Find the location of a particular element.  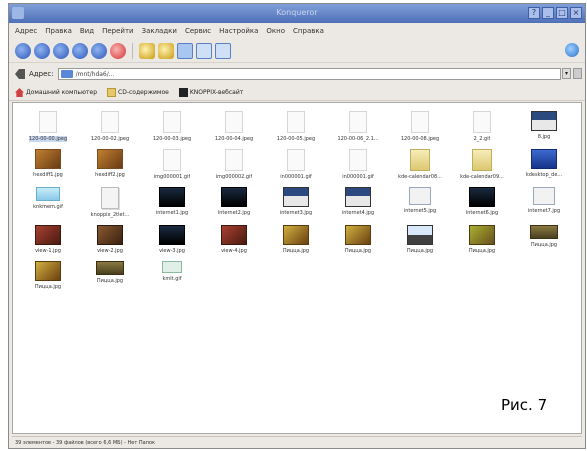

menu-item: Закладки is located at coordinates (159, 31).